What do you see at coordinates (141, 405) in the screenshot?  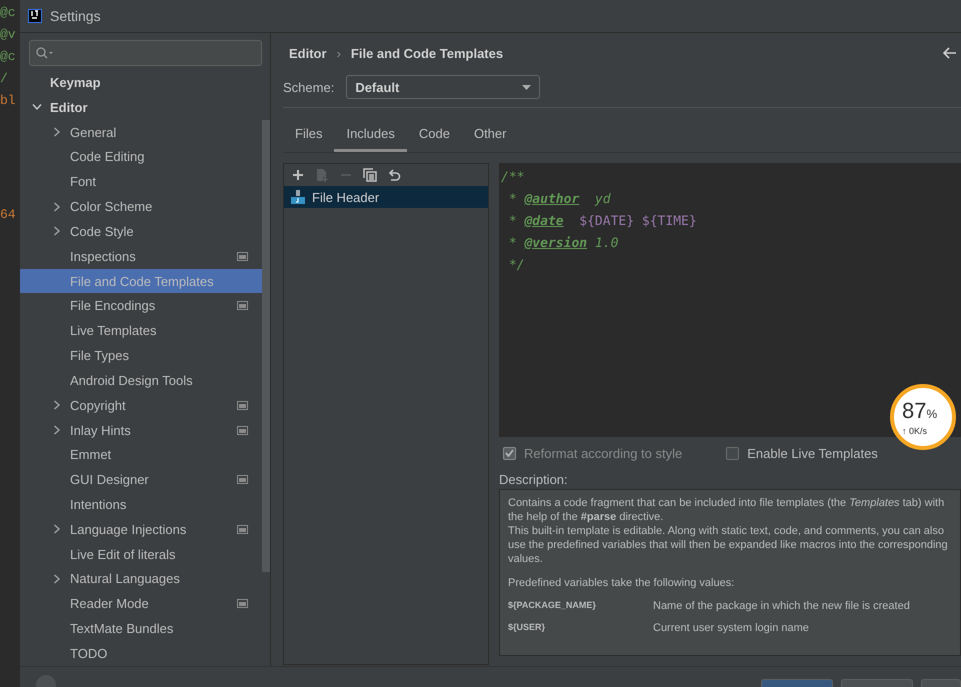 I see `settings-tree-item: Copyright` at bounding box center [141, 405].